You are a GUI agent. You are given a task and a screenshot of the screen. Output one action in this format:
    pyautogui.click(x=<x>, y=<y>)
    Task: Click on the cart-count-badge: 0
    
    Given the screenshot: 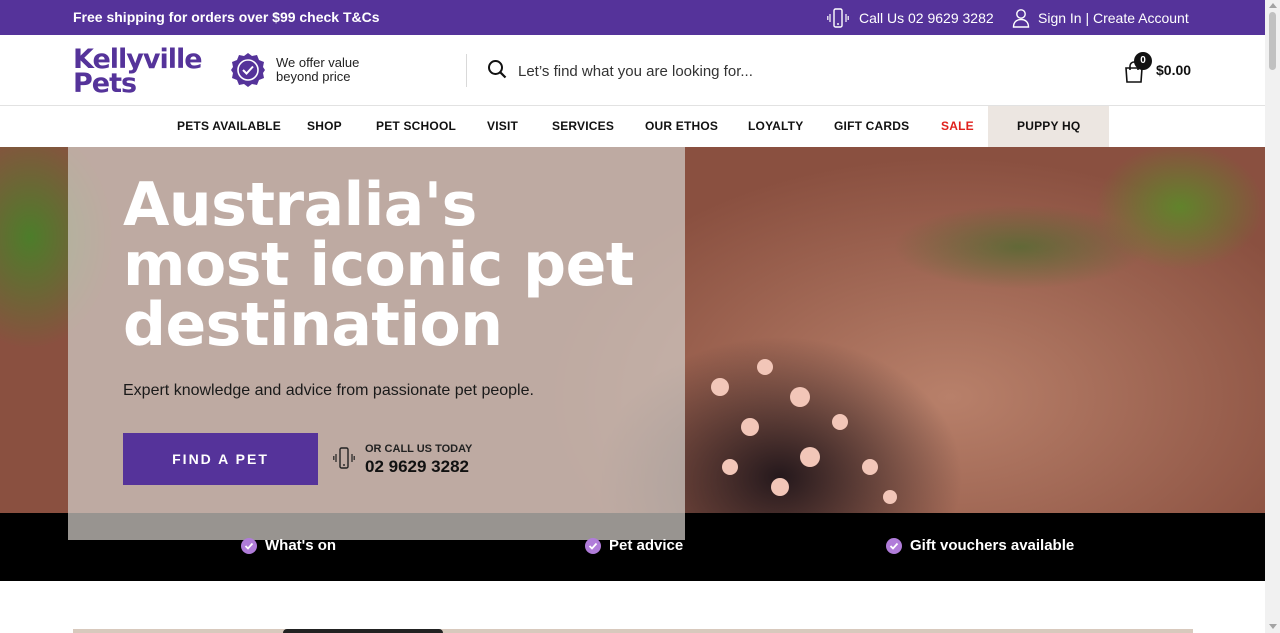 What is the action you would take?
    pyautogui.click(x=1143, y=61)
    